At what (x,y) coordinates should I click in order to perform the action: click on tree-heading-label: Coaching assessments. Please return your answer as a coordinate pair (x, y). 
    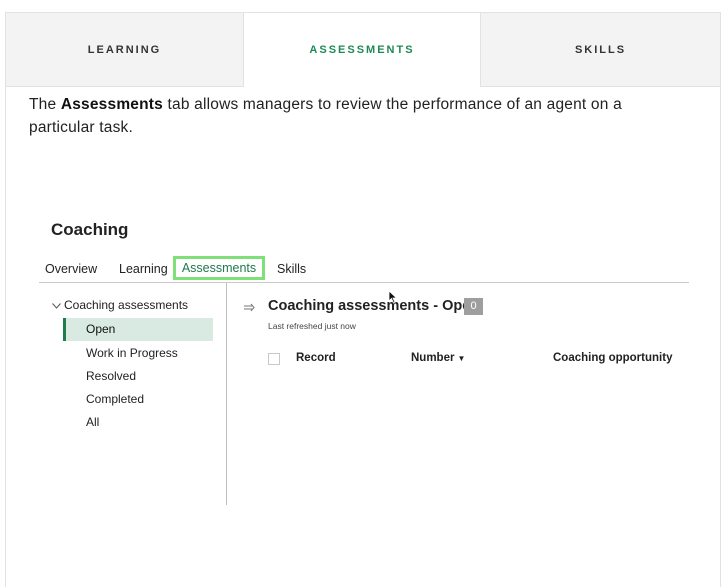
    Looking at the image, I should click on (126, 305).